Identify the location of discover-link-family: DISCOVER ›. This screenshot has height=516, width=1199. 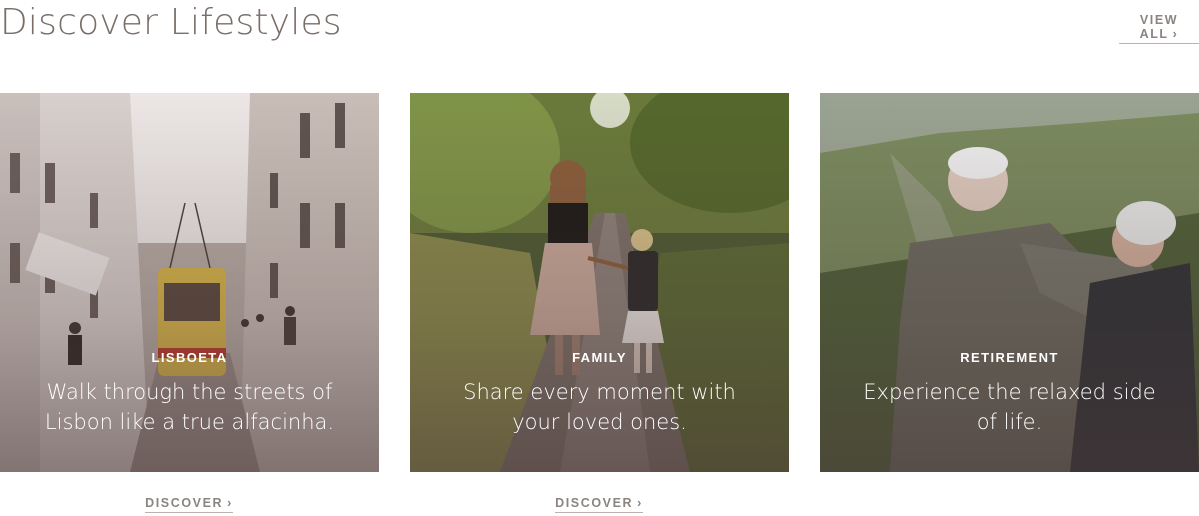
(599, 504).